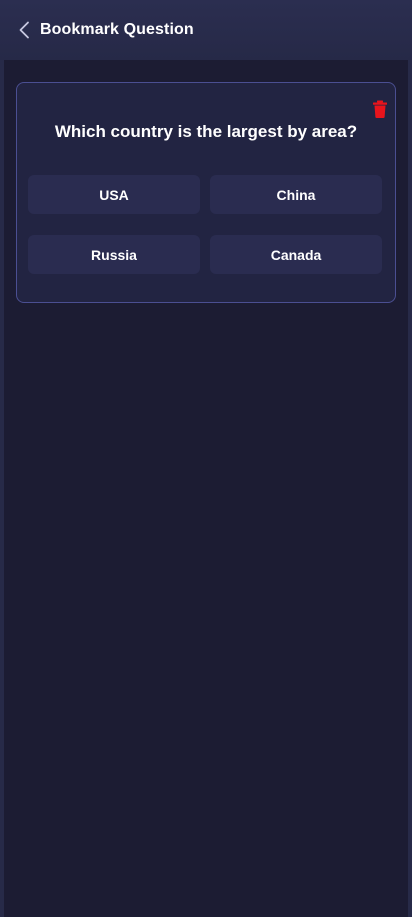  I want to click on option-label: USA, so click(114, 194).